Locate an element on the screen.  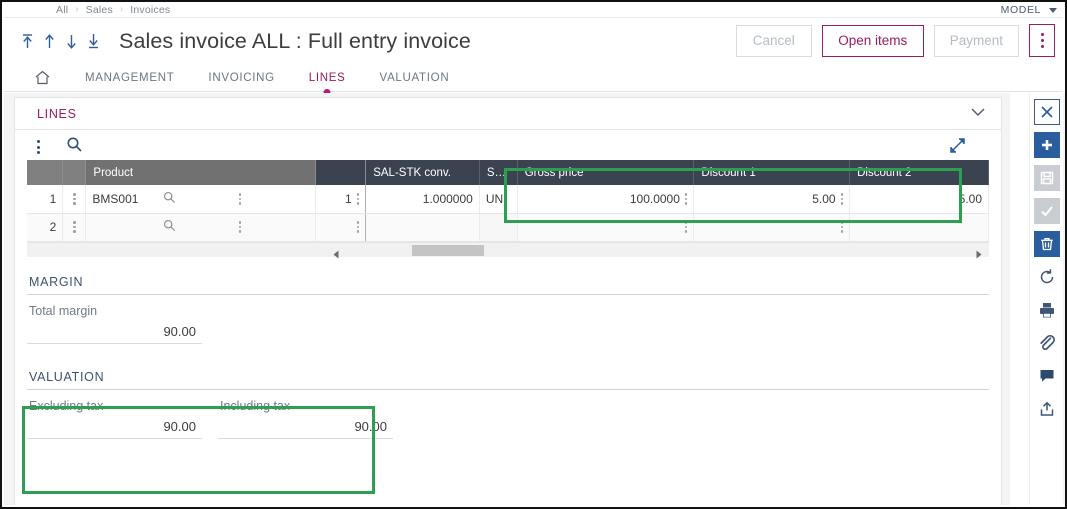
field-including-tax: Including tax 90.00 is located at coordinates (305, 419).